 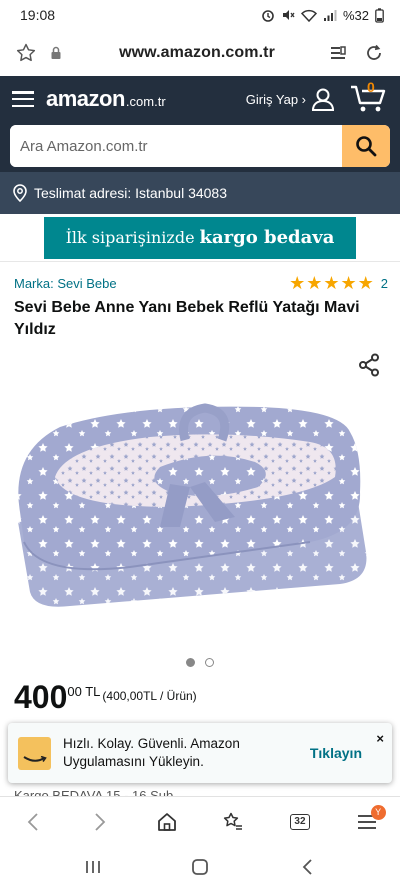 I want to click on share-icon, so click(x=369, y=365).